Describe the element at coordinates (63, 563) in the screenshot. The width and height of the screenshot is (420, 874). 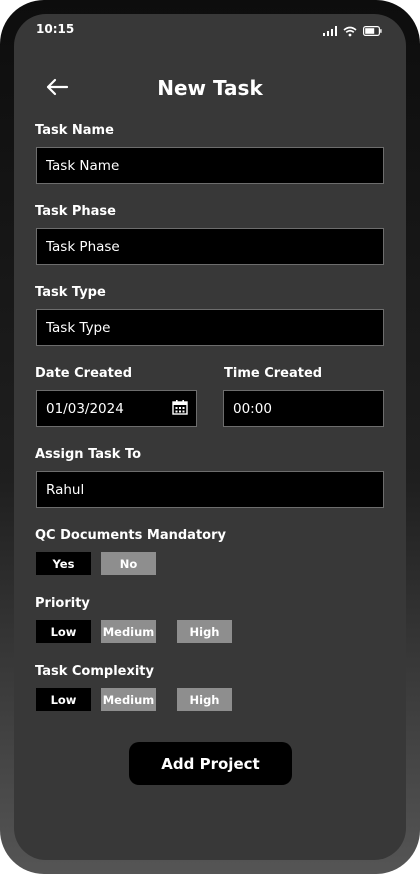
I see `qc-yes-option: Yes` at that location.